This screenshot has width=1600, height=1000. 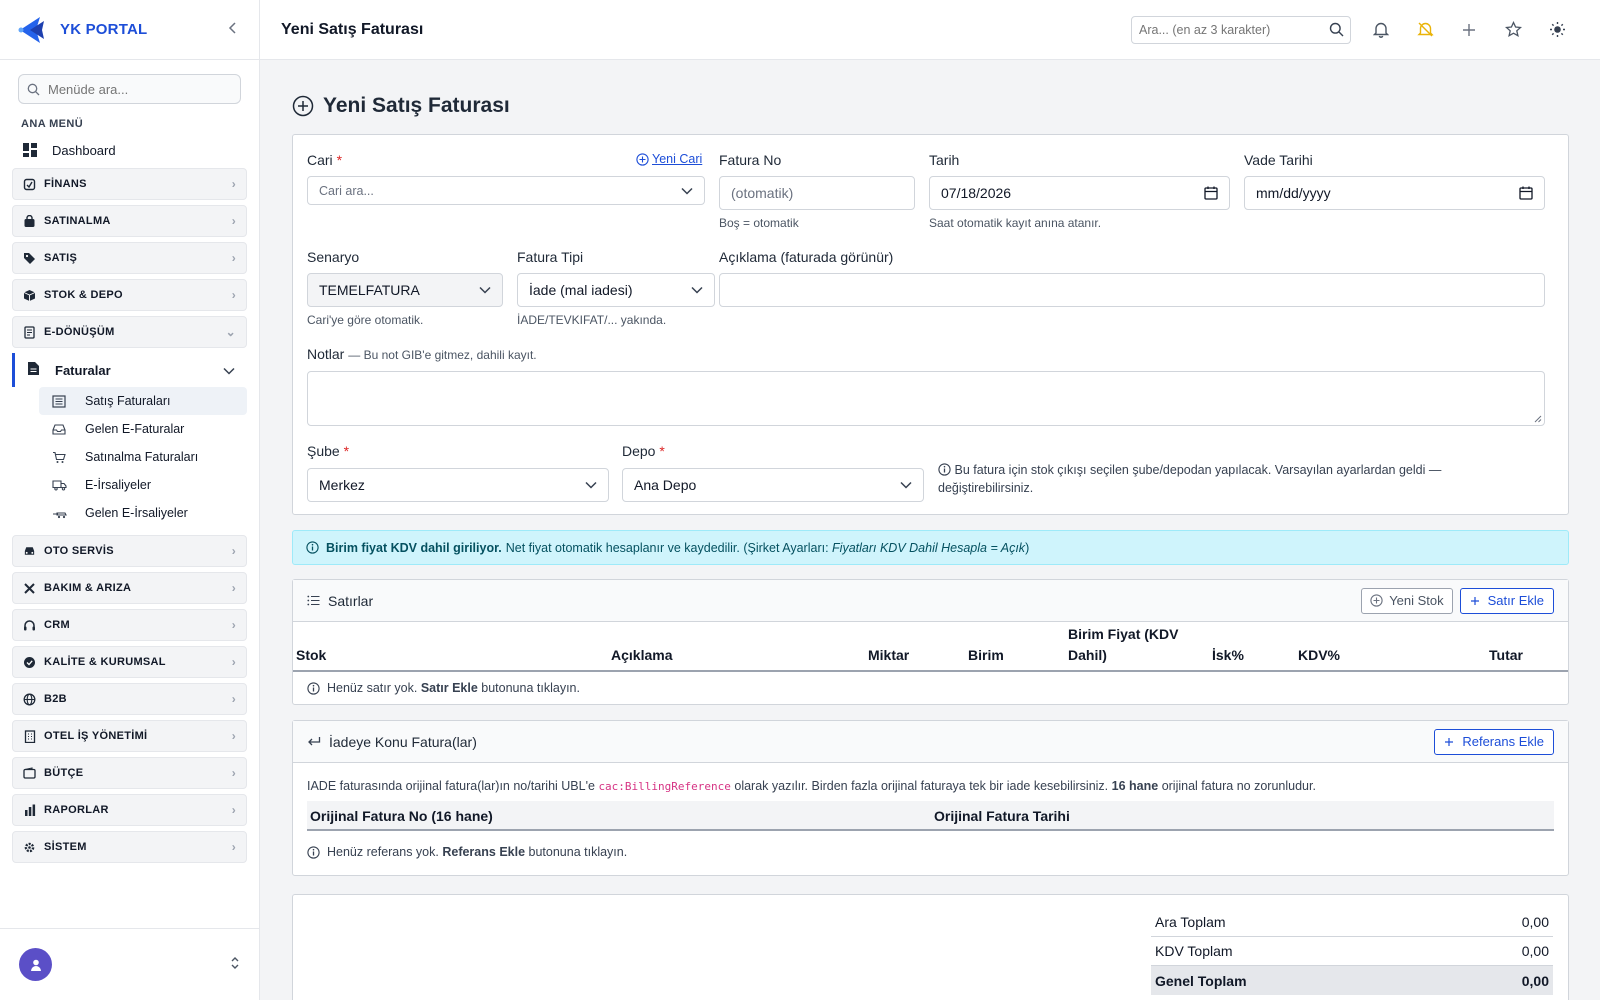 I want to click on fatura-tipi-select: İade (mal iadesi), so click(x=616, y=290).